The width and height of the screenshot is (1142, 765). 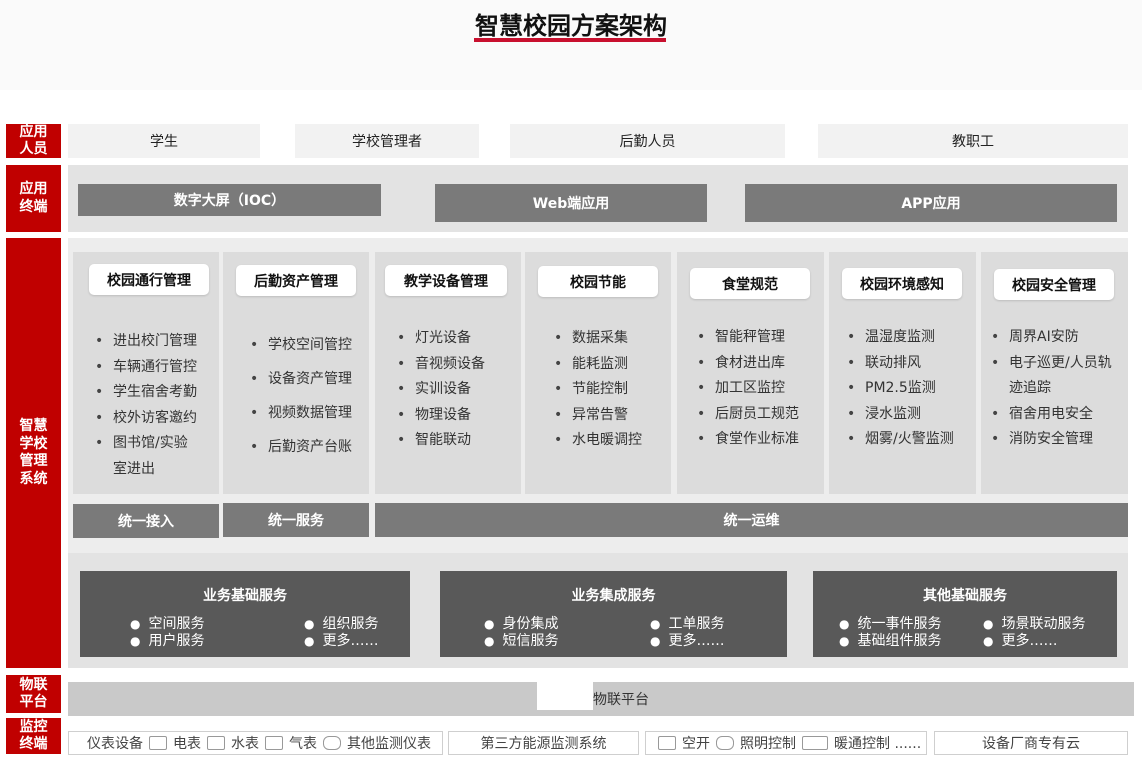 What do you see at coordinates (521, 640) in the screenshot?
I see `service-item: 短信服务` at bounding box center [521, 640].